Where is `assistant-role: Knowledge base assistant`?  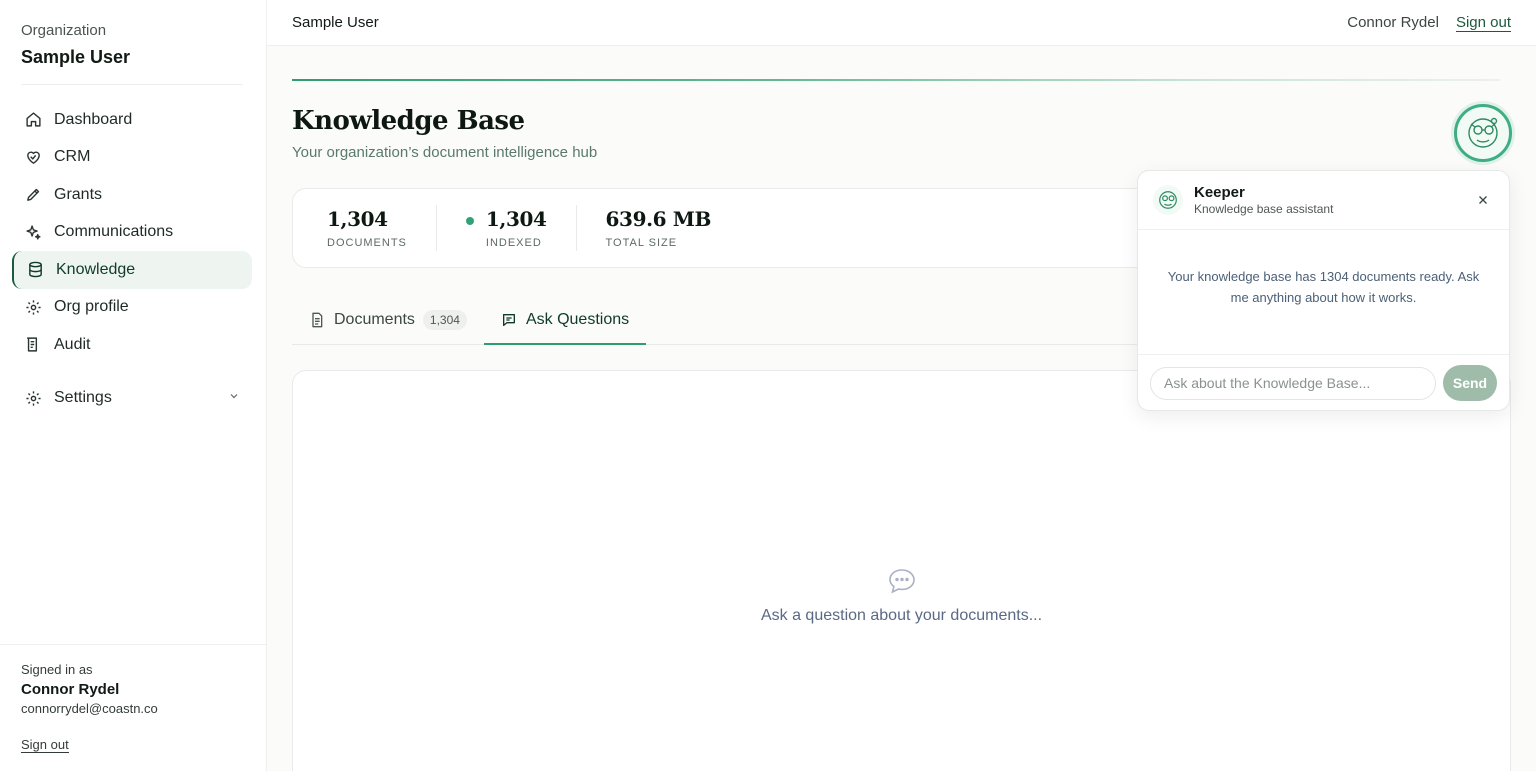 assistant-role: Knowledge base assistant is located at coordinates (1264, 209).